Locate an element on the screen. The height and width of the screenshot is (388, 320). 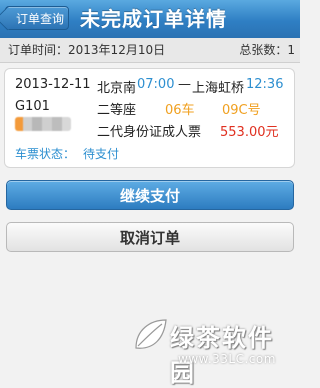
arrival-time: 12:36 is located at coordinates (265, 84).